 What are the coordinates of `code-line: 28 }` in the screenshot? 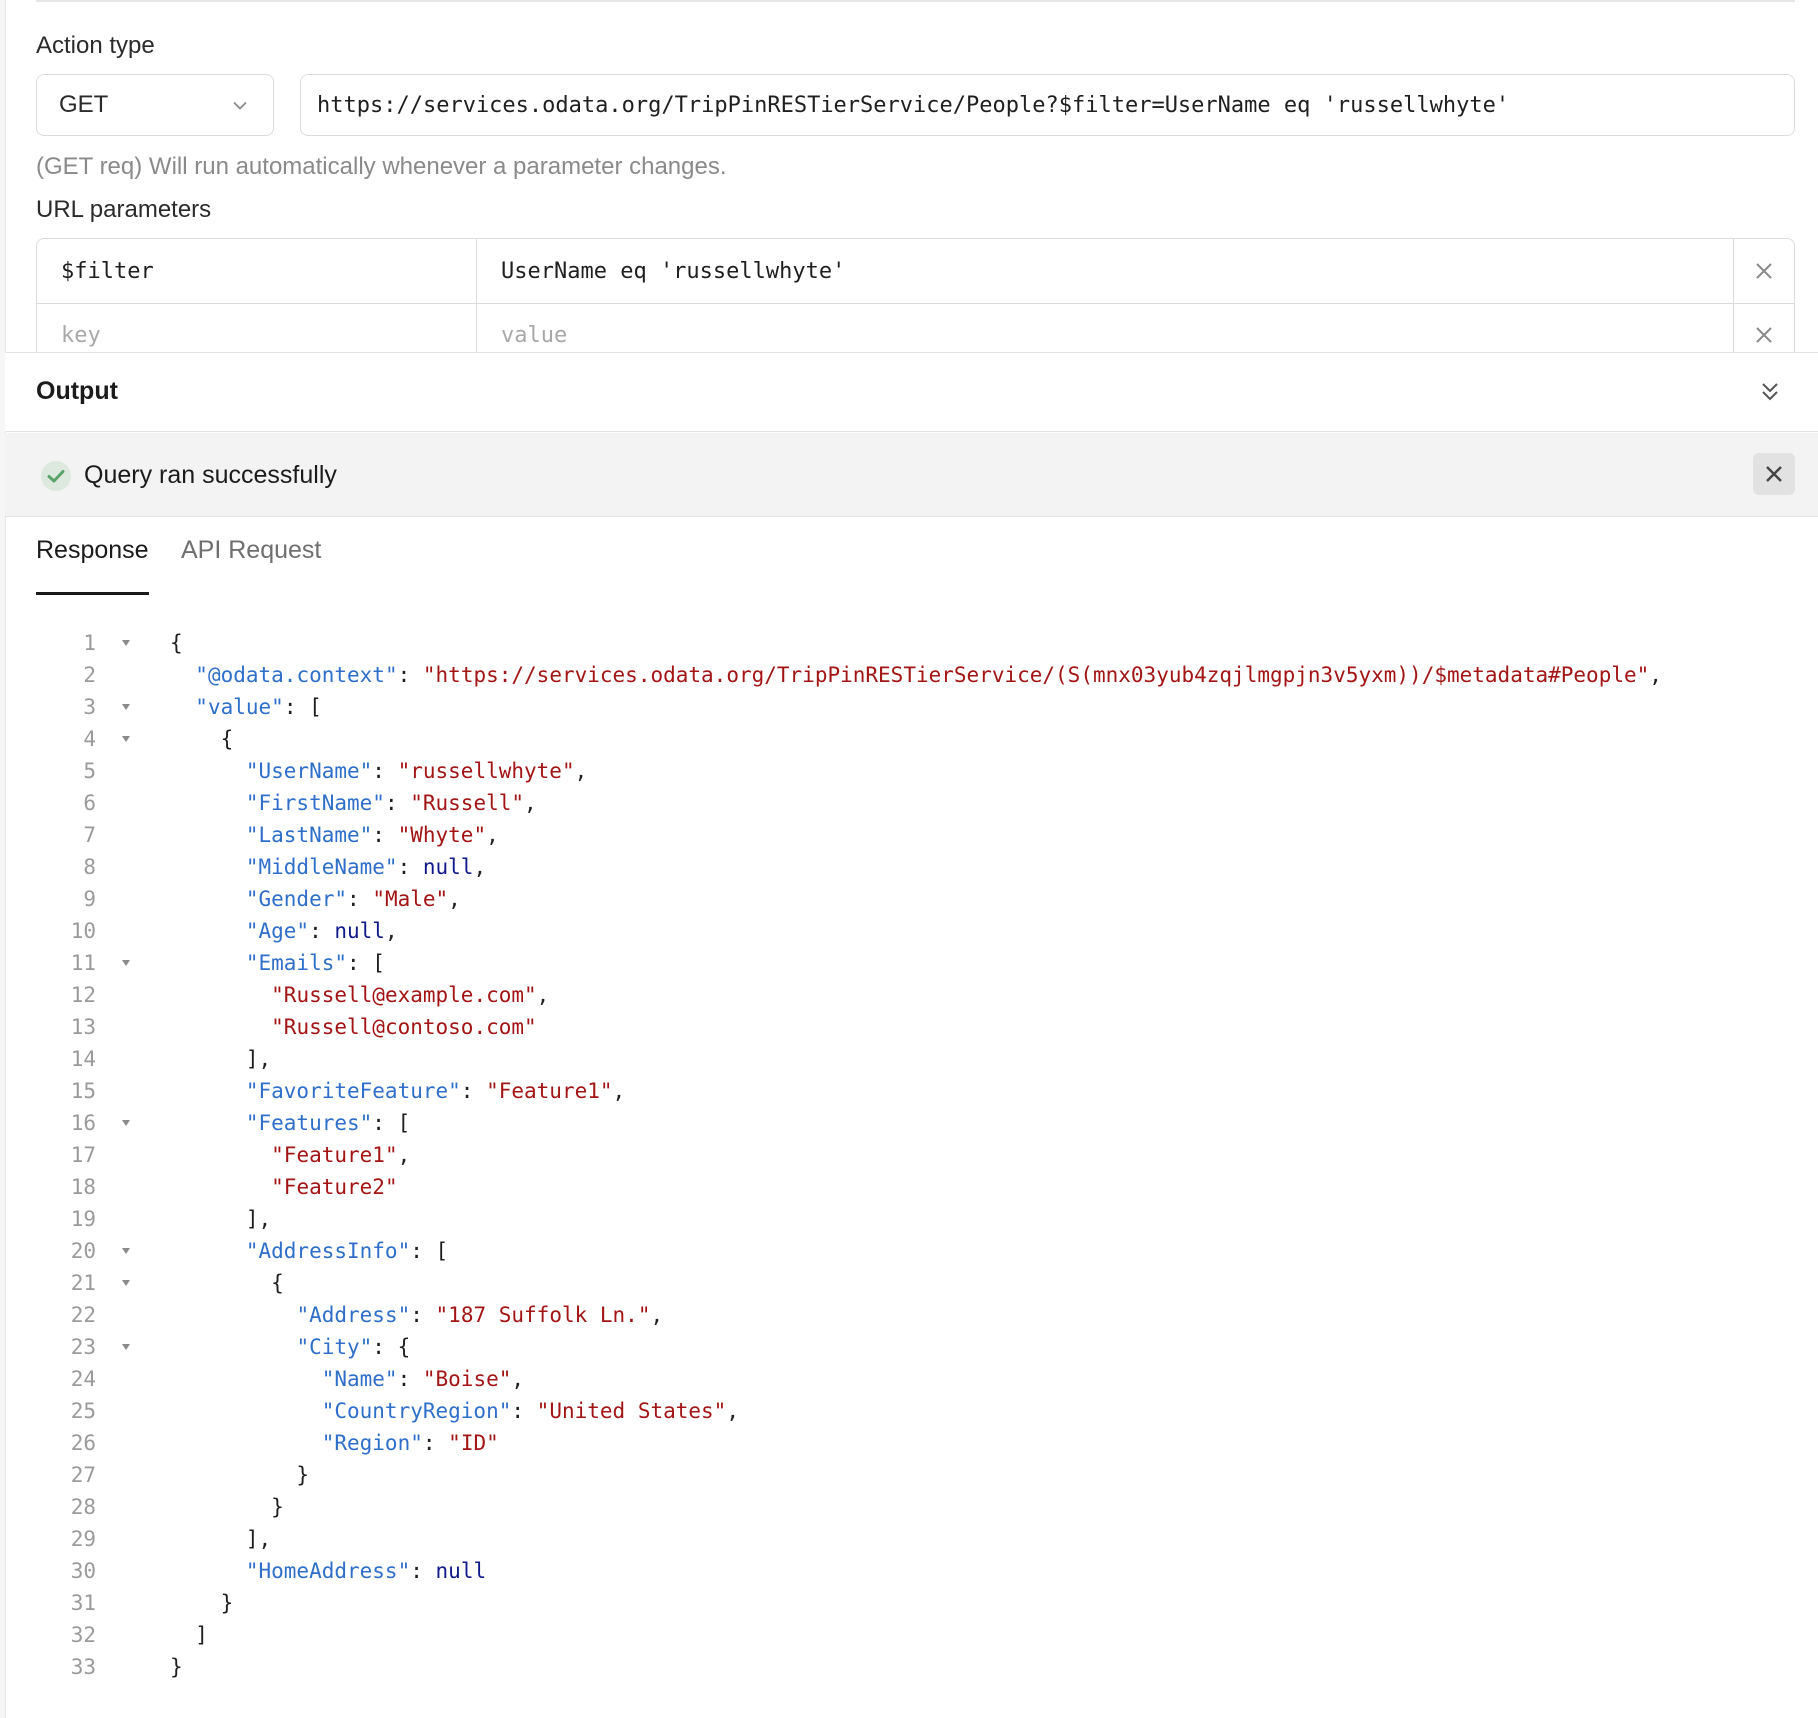 It's located at (909, 1507).